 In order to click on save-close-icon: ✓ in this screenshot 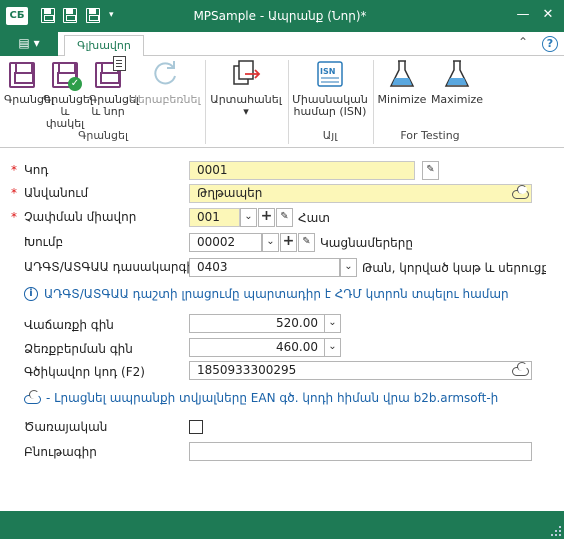, I will do `click(66, 74)`.